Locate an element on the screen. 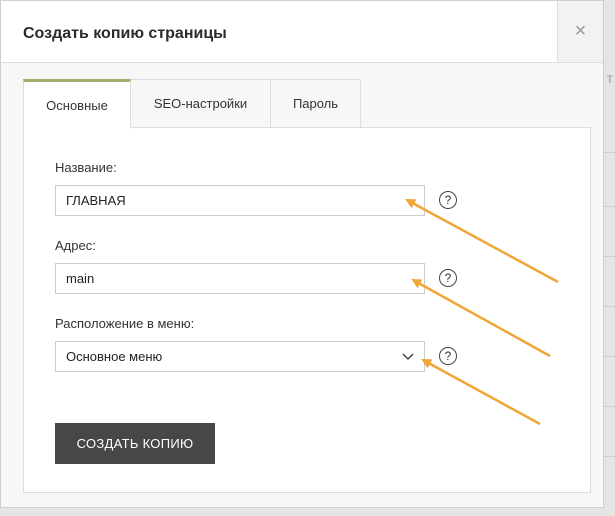 This screenshot has height=516, width=615. address-input-value: main is located at coordinates (80, 278).